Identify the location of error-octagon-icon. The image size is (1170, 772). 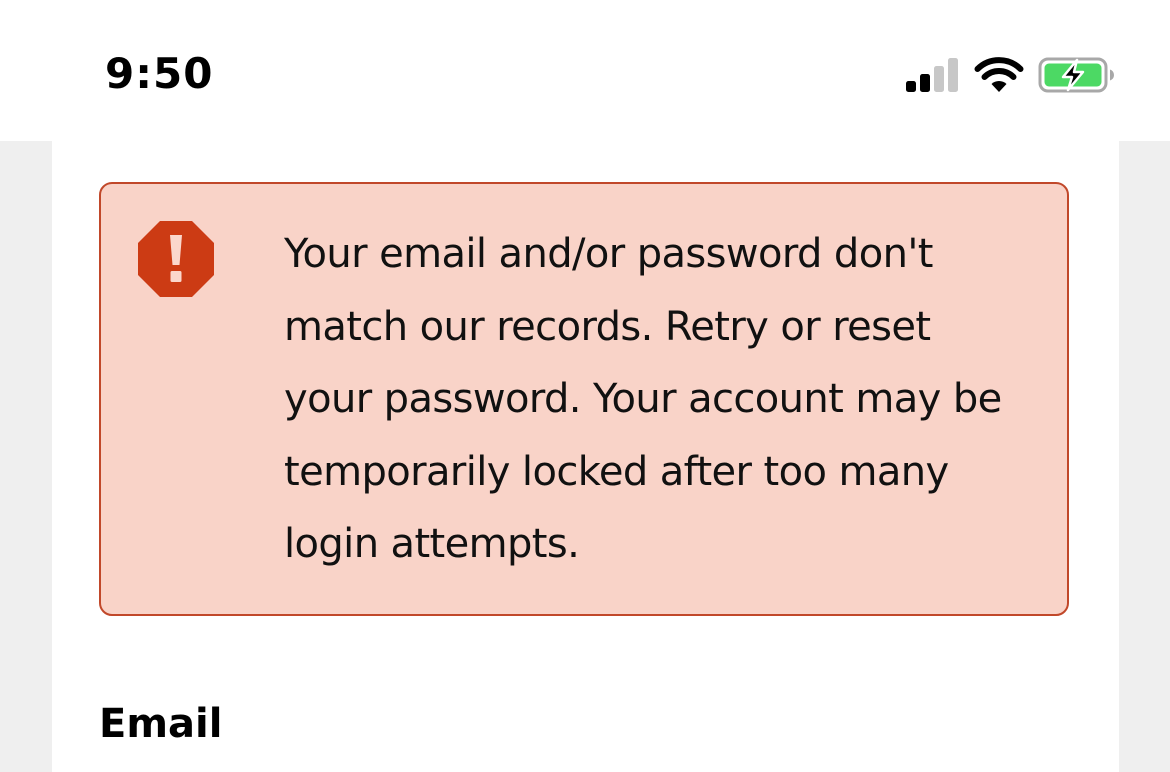
(176, 259).